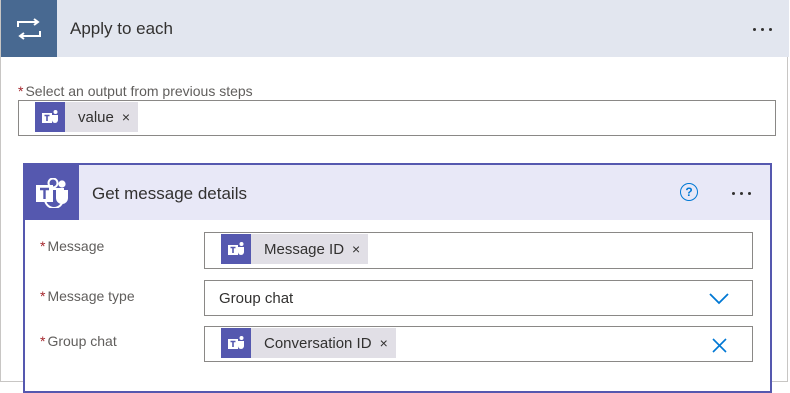 This screenshot has width=790, height=393. What do you see at coordinates (72, 246) in the screenshot?
I see `message-label: * Message` at bounding box center [72, 246].